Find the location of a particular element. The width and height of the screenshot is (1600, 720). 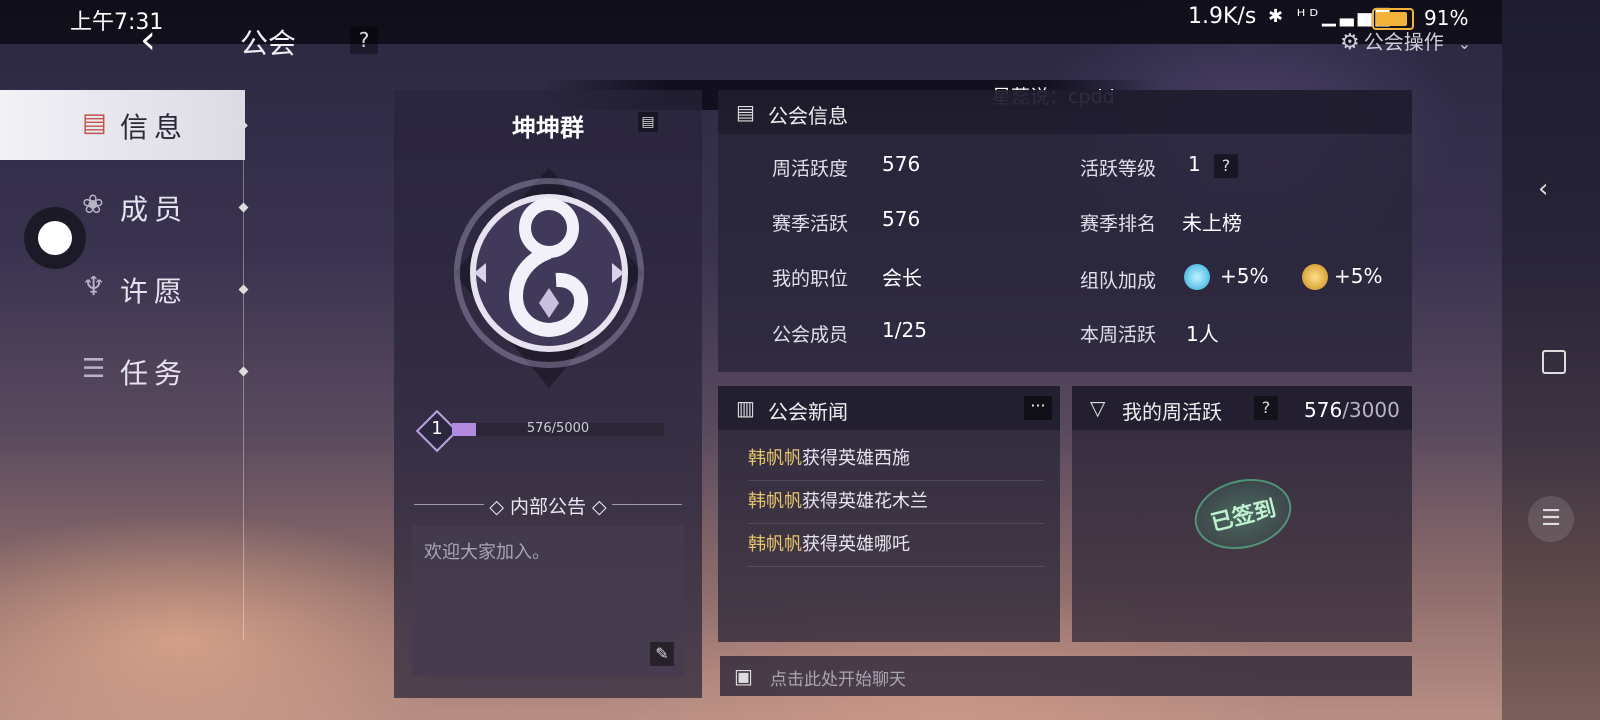

notice-title-text: 内部公告 is located at coordinates (547, 507).